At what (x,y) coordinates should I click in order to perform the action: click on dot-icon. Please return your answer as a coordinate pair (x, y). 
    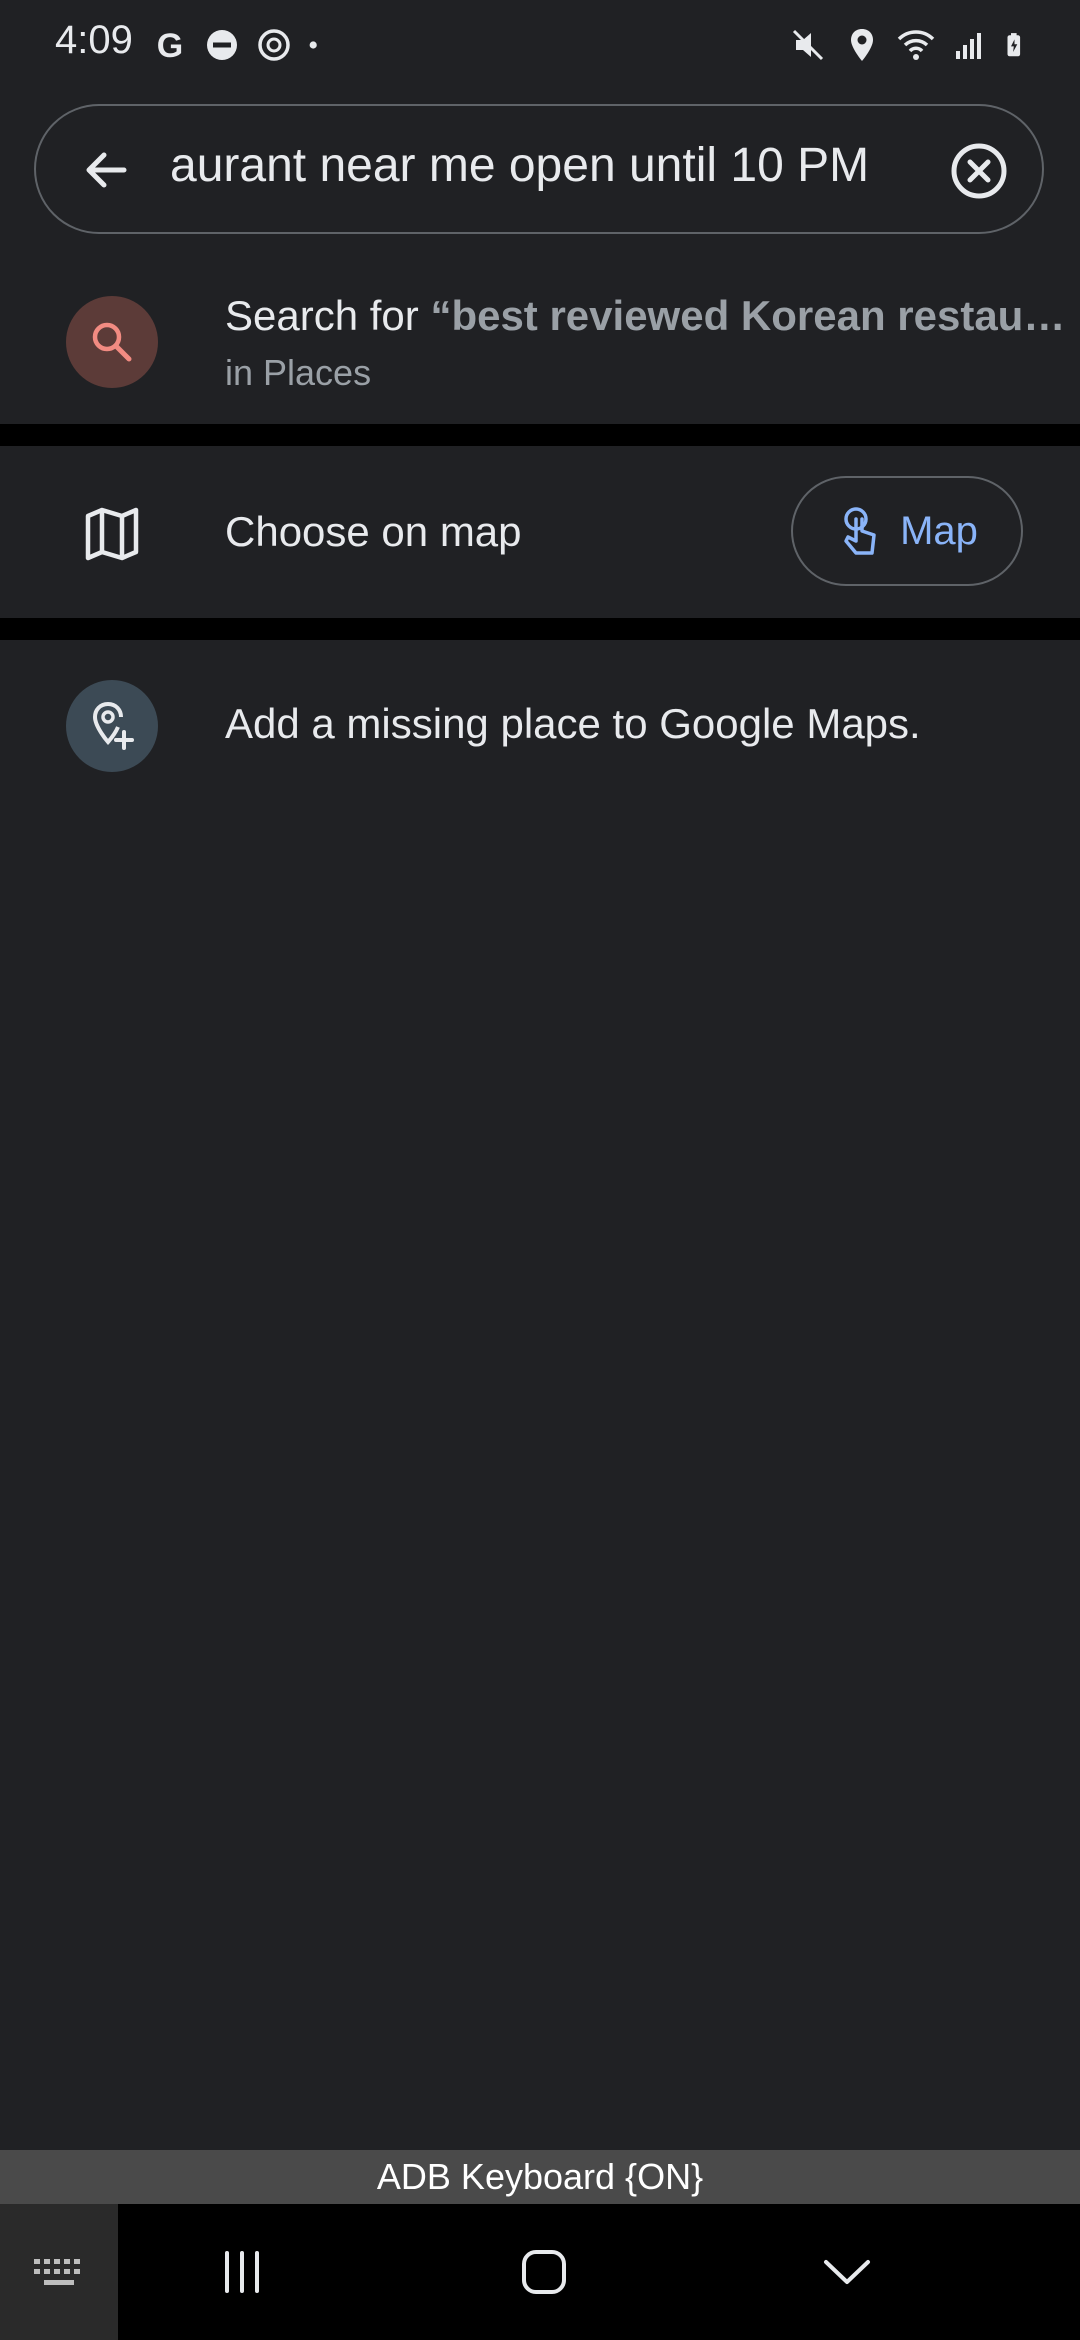
    Looking at the image, I should click on (313, 45).